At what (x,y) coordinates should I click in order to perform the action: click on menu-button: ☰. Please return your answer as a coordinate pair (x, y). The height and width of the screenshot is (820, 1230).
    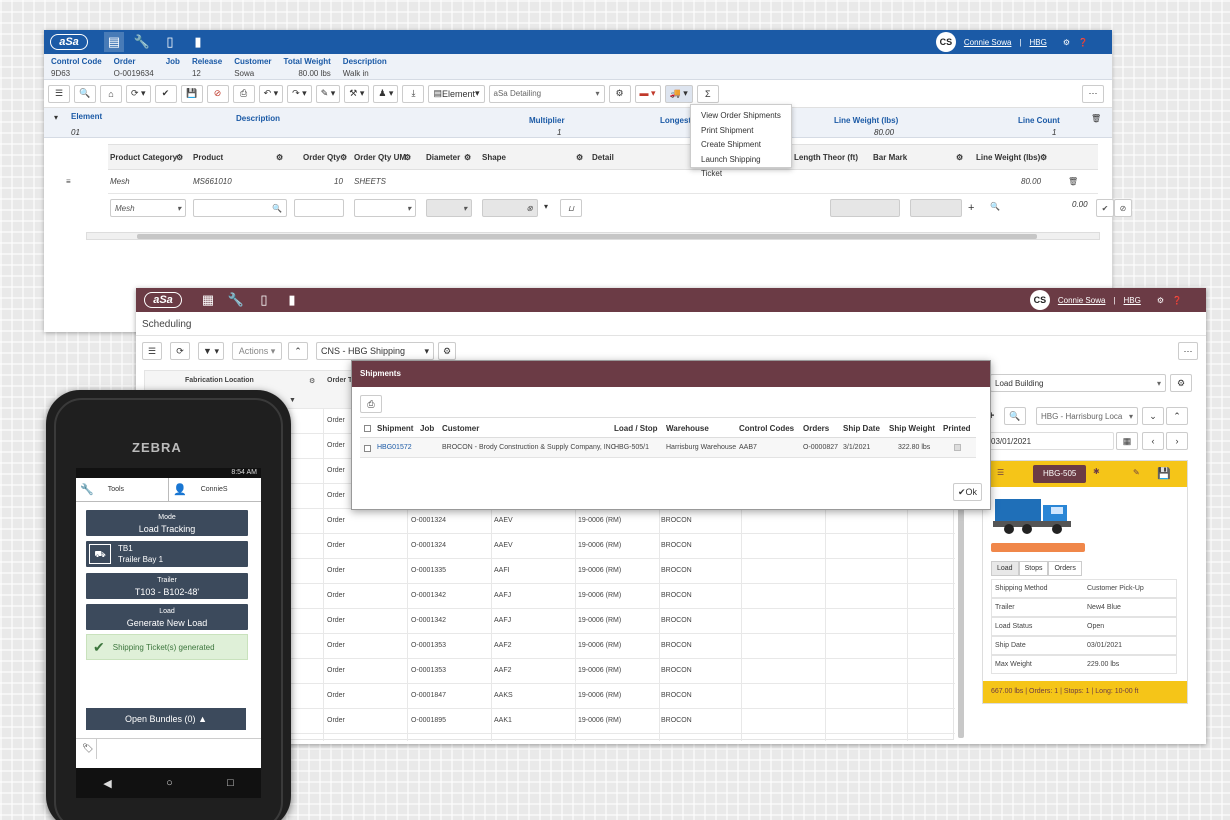
    Looking at the image, I should click on (152, 351).